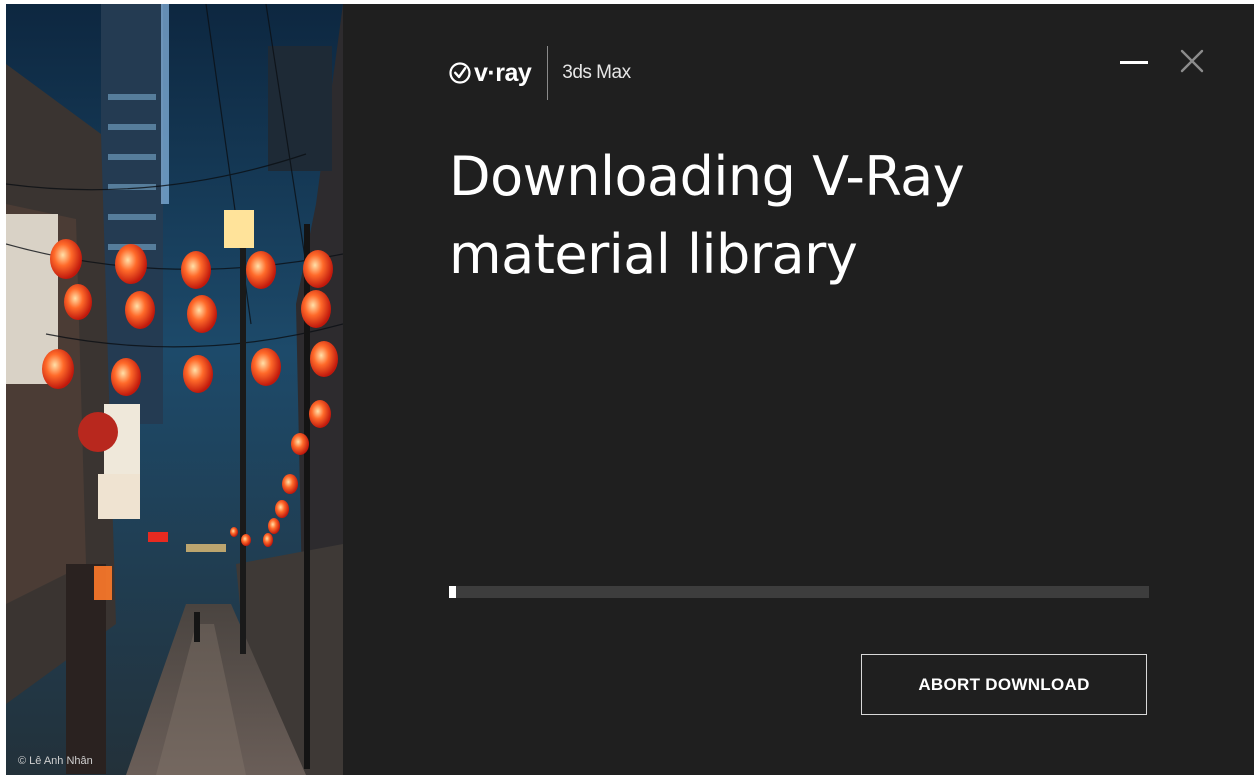 The image size is (1258, 775). Describe the element at coordinates (596, 72) in the screenshot. I see `product-name: 3ds Max` at that location.